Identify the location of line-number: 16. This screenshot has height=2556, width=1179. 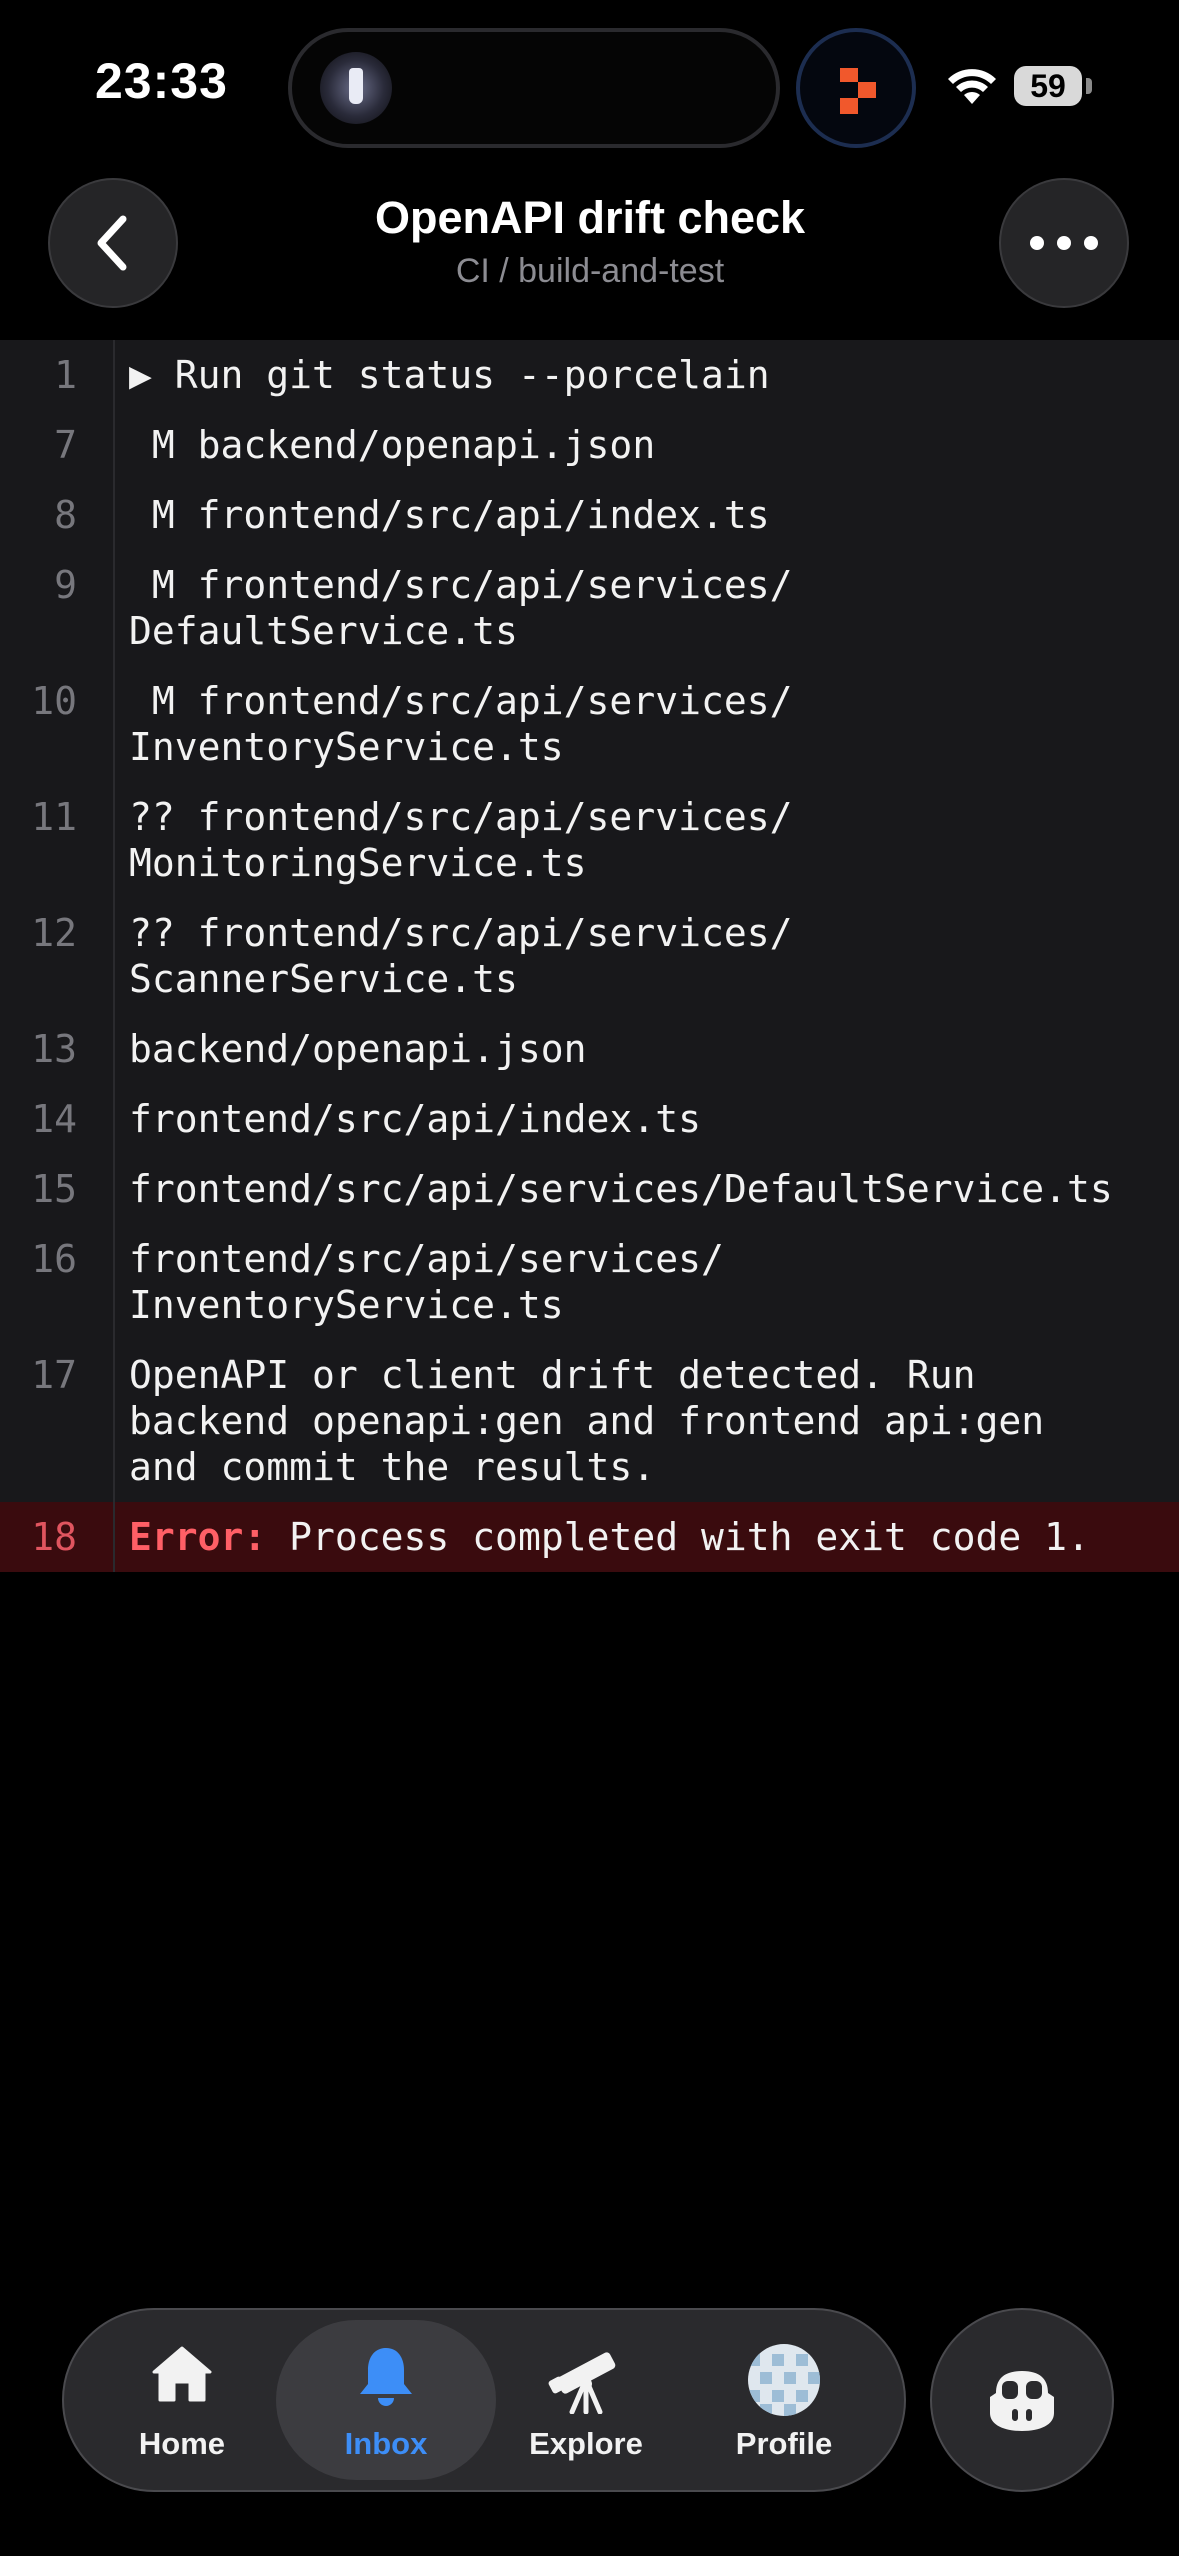
(57, 1282).